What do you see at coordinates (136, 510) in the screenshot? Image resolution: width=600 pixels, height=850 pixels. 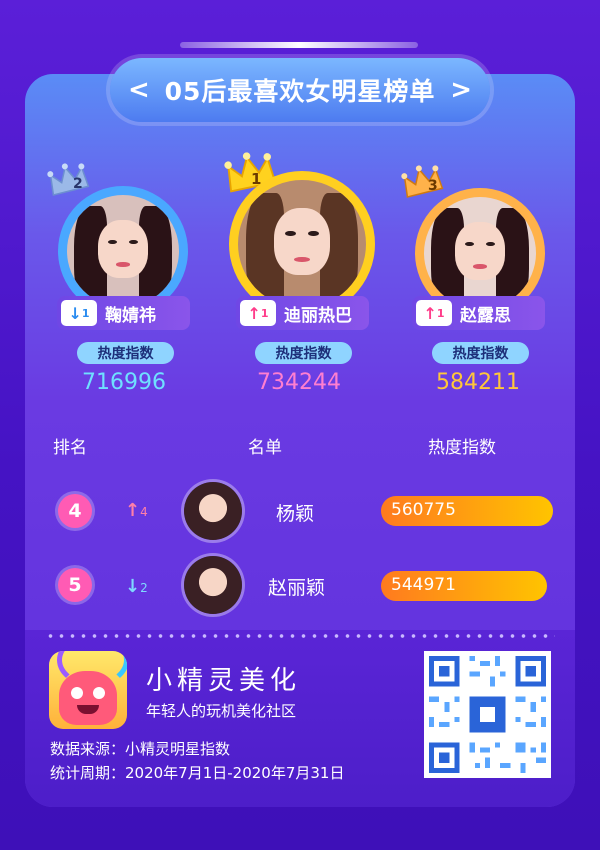 I see `up-arrow-icon: ↑4` at bounding box center [136, 510].